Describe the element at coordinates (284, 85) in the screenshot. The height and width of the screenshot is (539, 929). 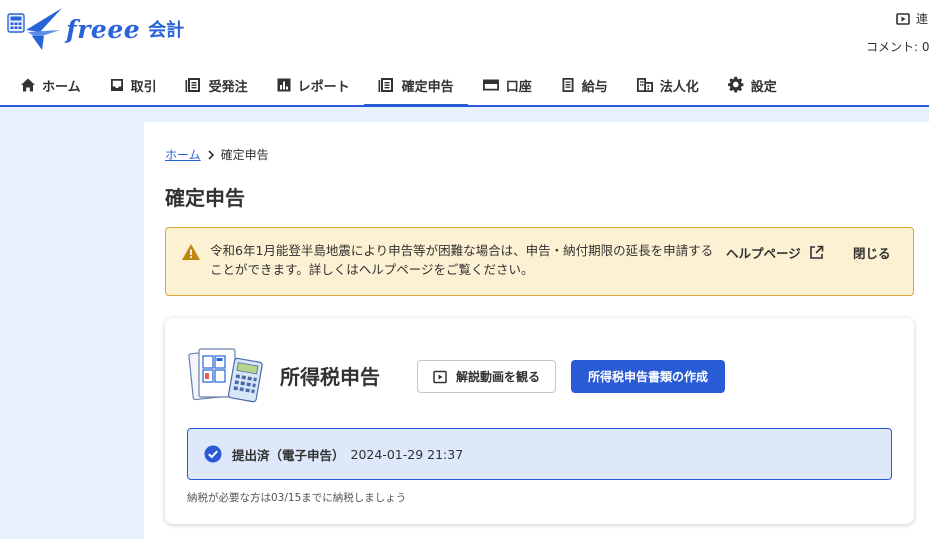
I see `chart-icon` at that location.